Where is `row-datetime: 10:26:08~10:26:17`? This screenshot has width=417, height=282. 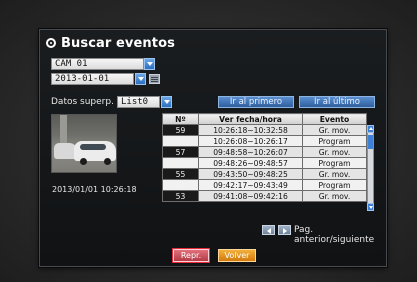
row-datetime: 10:26:08~10:26:17 is located at coordinates (250, 141).